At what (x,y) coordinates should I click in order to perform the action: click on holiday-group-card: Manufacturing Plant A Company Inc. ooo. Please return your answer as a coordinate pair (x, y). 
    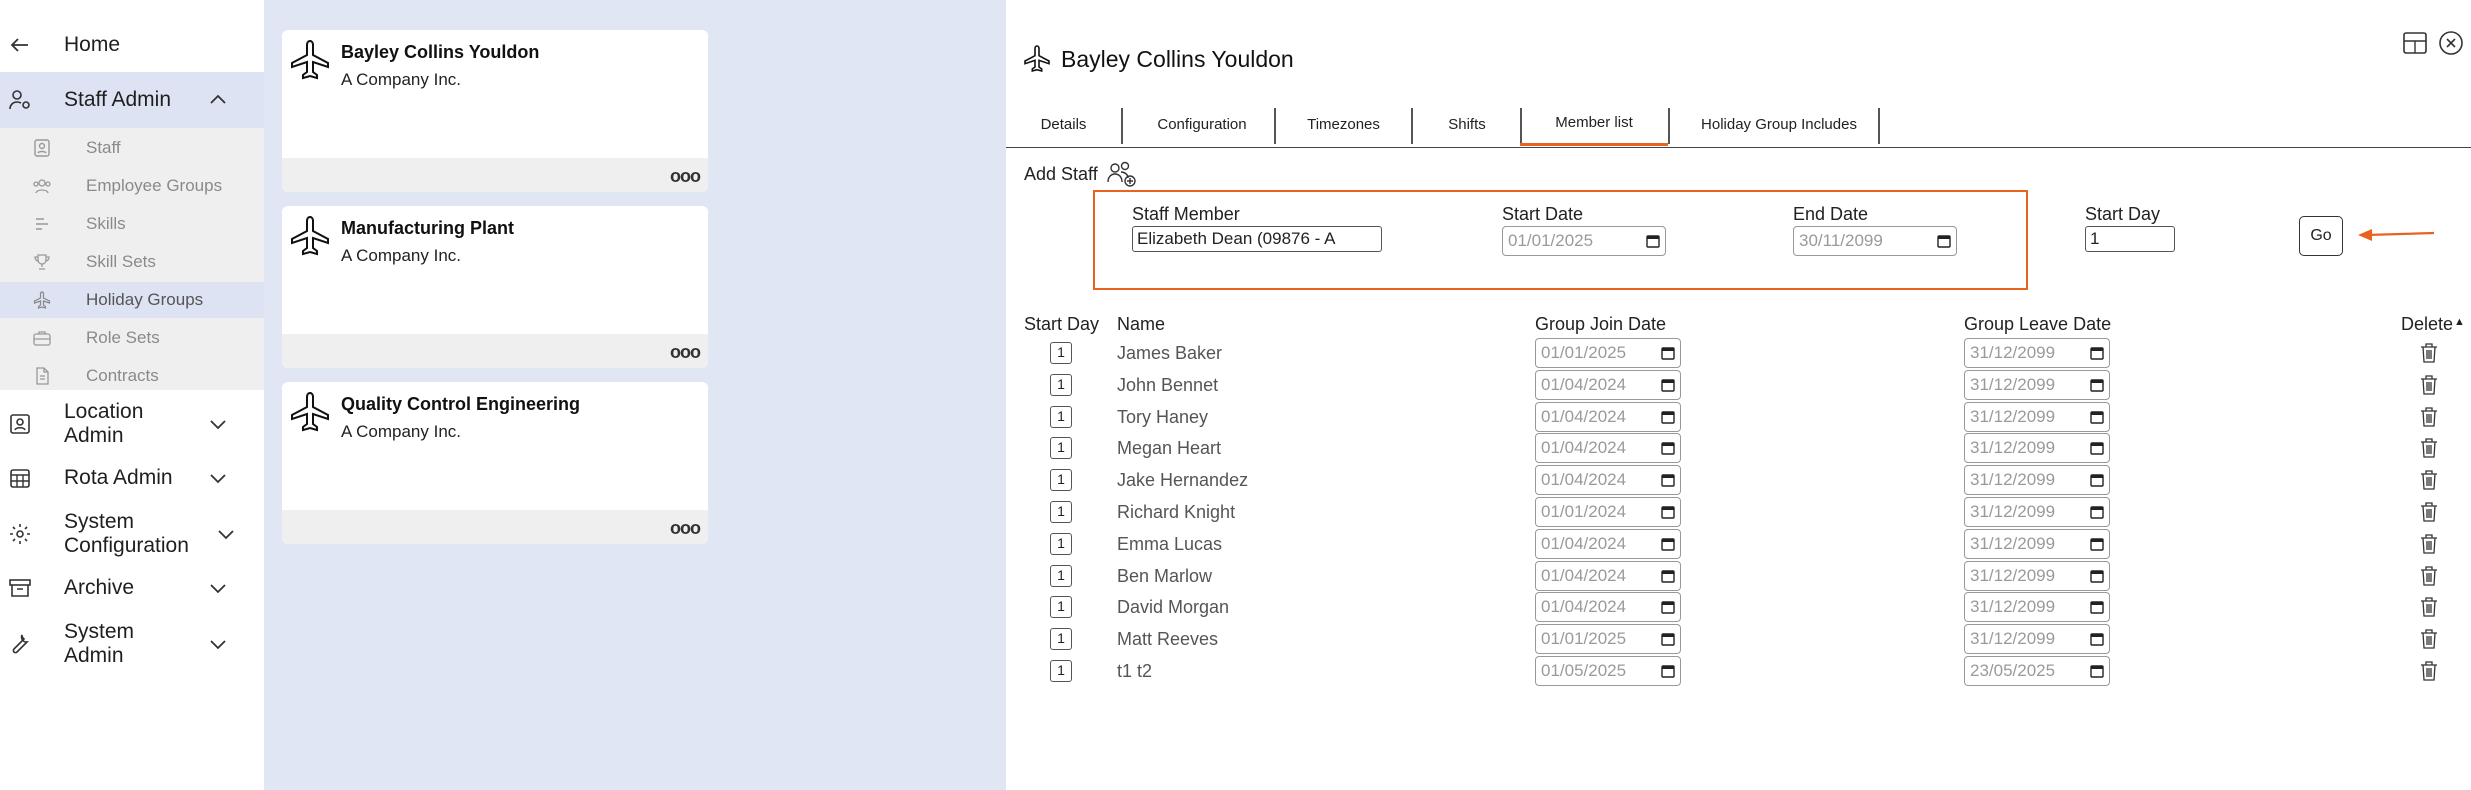
    Looking at the image, I should click on (495, 287).